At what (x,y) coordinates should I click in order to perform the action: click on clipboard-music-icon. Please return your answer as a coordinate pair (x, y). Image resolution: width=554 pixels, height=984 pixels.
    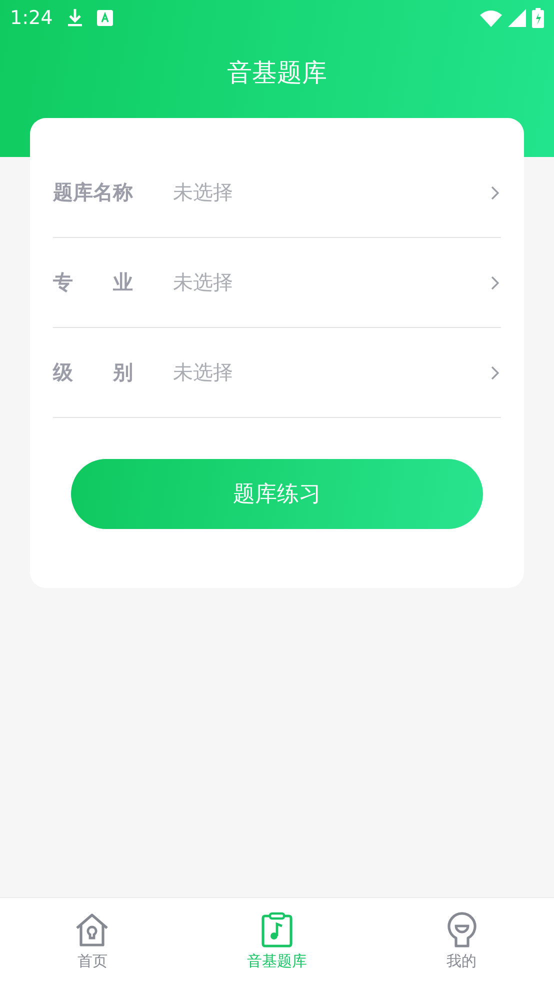
    Looking at the image, I should click on (277, 930).